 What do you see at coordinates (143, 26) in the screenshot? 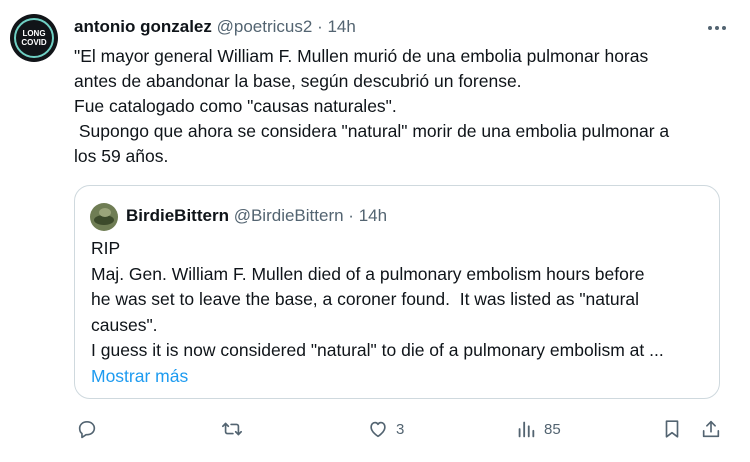
I see `author-name: antonio gonzalez` at bounding box center [143, 26].